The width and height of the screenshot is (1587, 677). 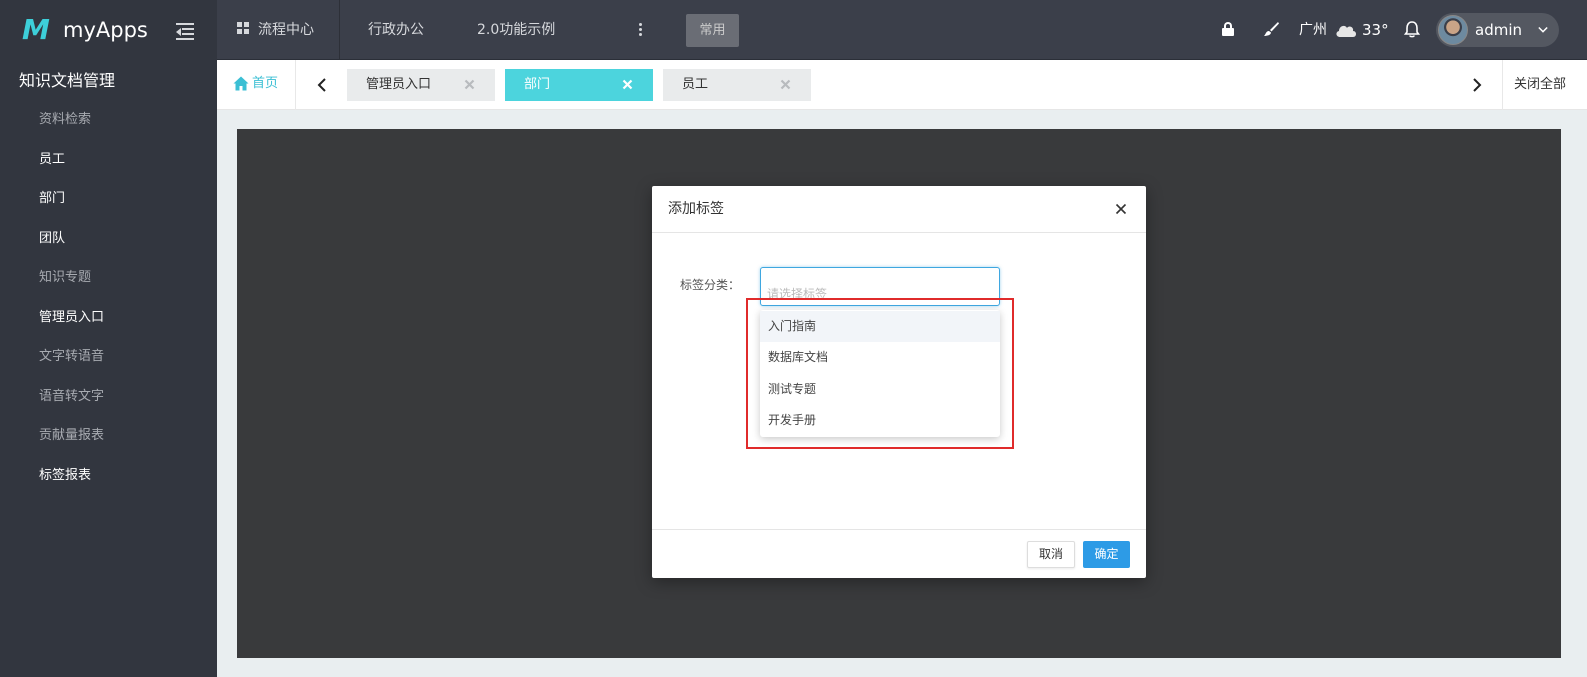 I want to click on tab-employee: 员工, so click(x=737, y=85).